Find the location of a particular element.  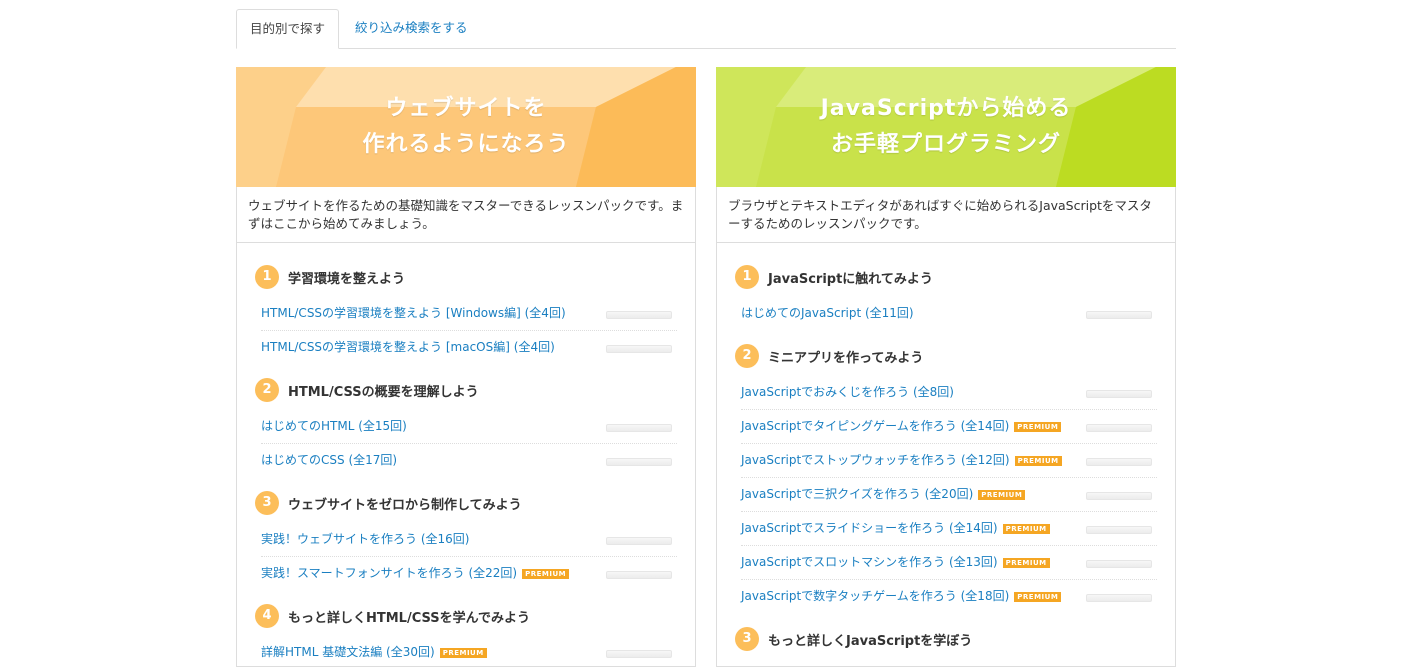

lesson-row: JavaScriptでスライドショーを作ろう (全14回) PREMIUM is located at coordinates (949, 529).